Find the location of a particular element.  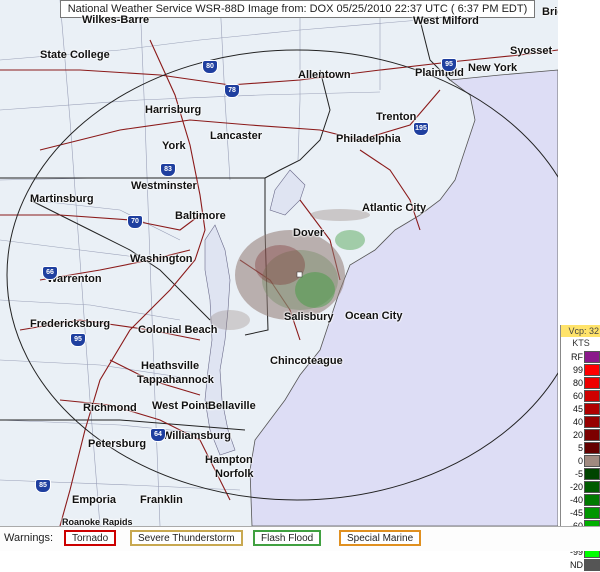

legend-label: 99 is located at coordinates (577, 370).